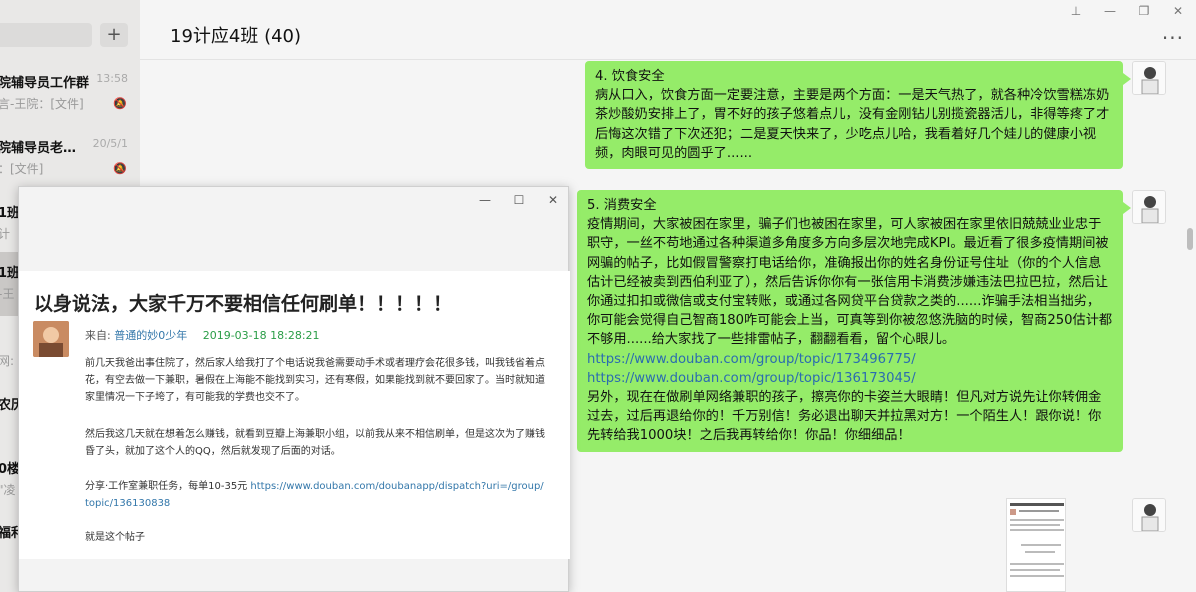  I want to click on chat-list-item: 院辅导员工作群 13:58 言-王院：[文件] 🔕, so click(70, 94).